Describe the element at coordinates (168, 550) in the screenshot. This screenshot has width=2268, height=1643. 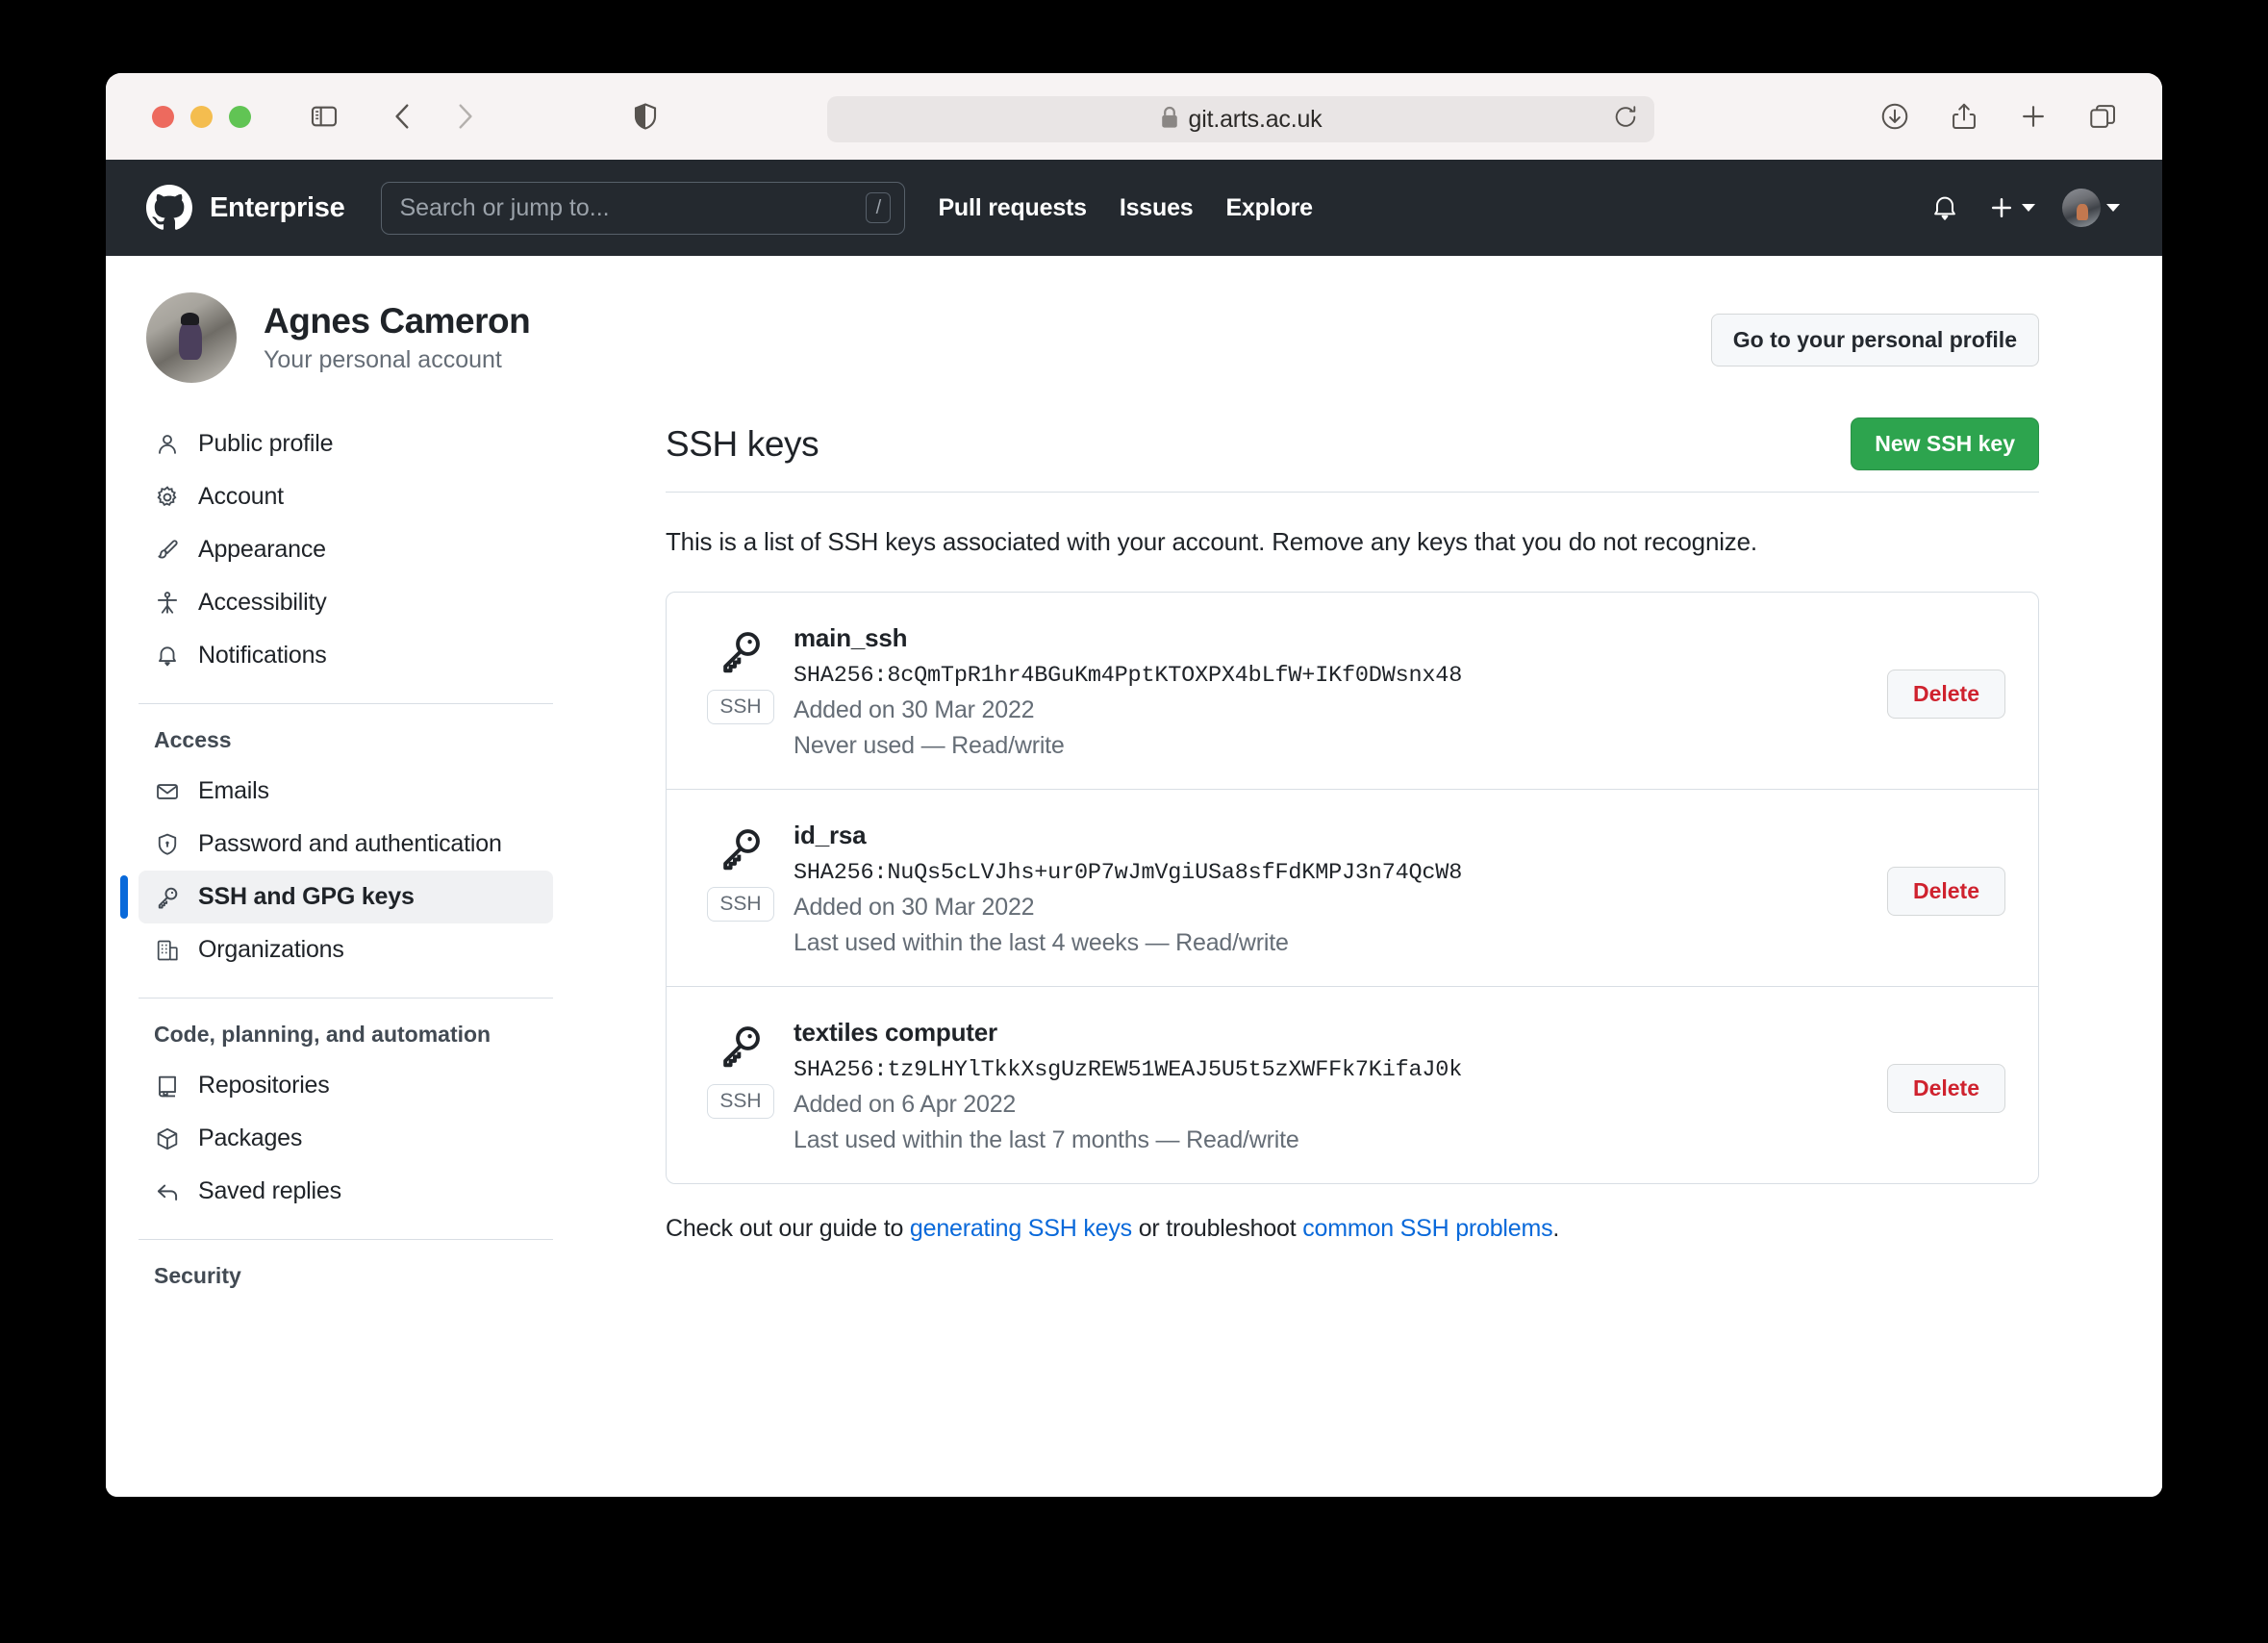
I see `paintbrush-icon` at that location.